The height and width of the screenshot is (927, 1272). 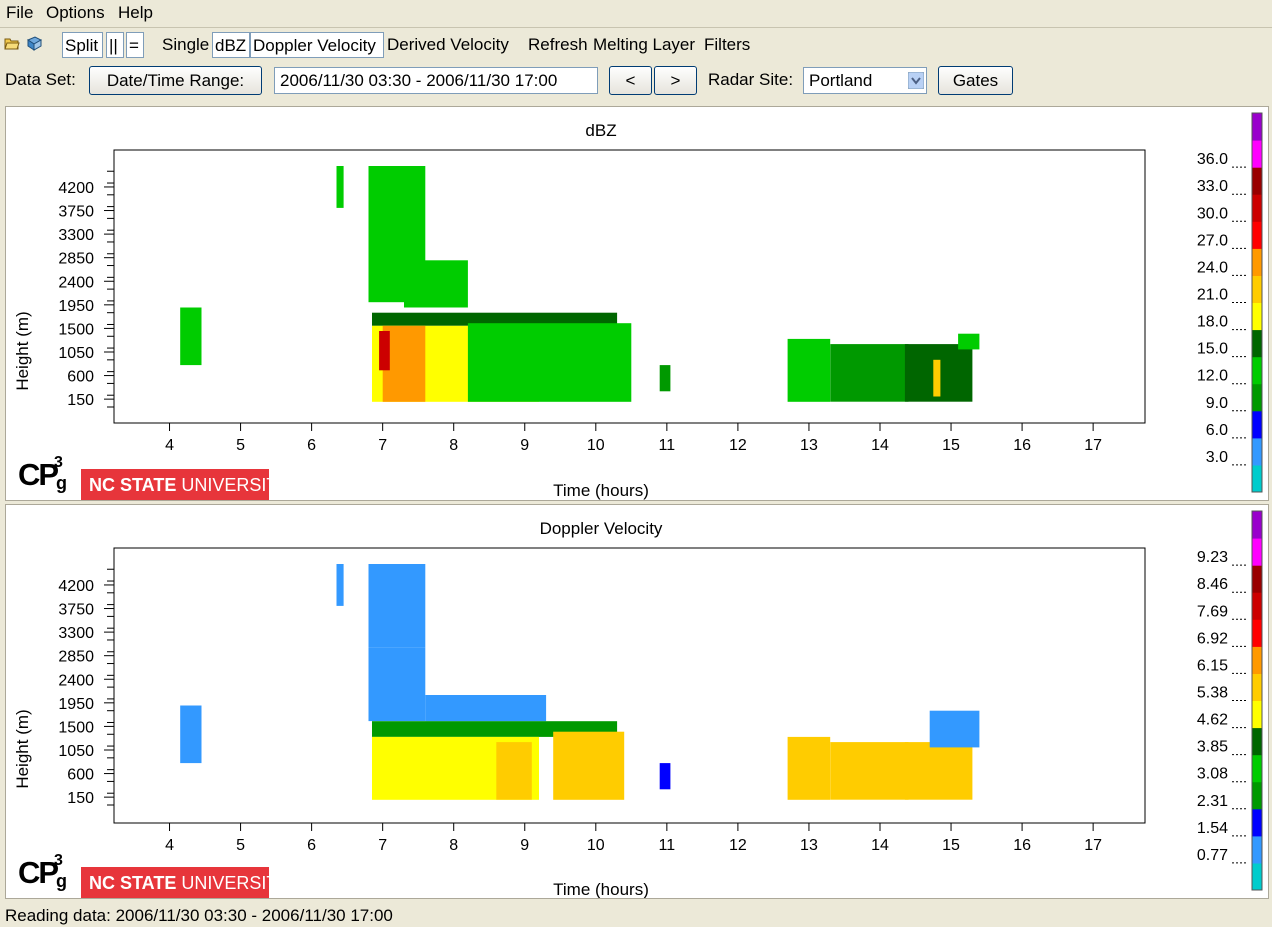 What do you see at coordinates (1212, 349) in the screenshot?
I see `colorbar-tick-label: 15.0` at bounding box center [1212, 349].